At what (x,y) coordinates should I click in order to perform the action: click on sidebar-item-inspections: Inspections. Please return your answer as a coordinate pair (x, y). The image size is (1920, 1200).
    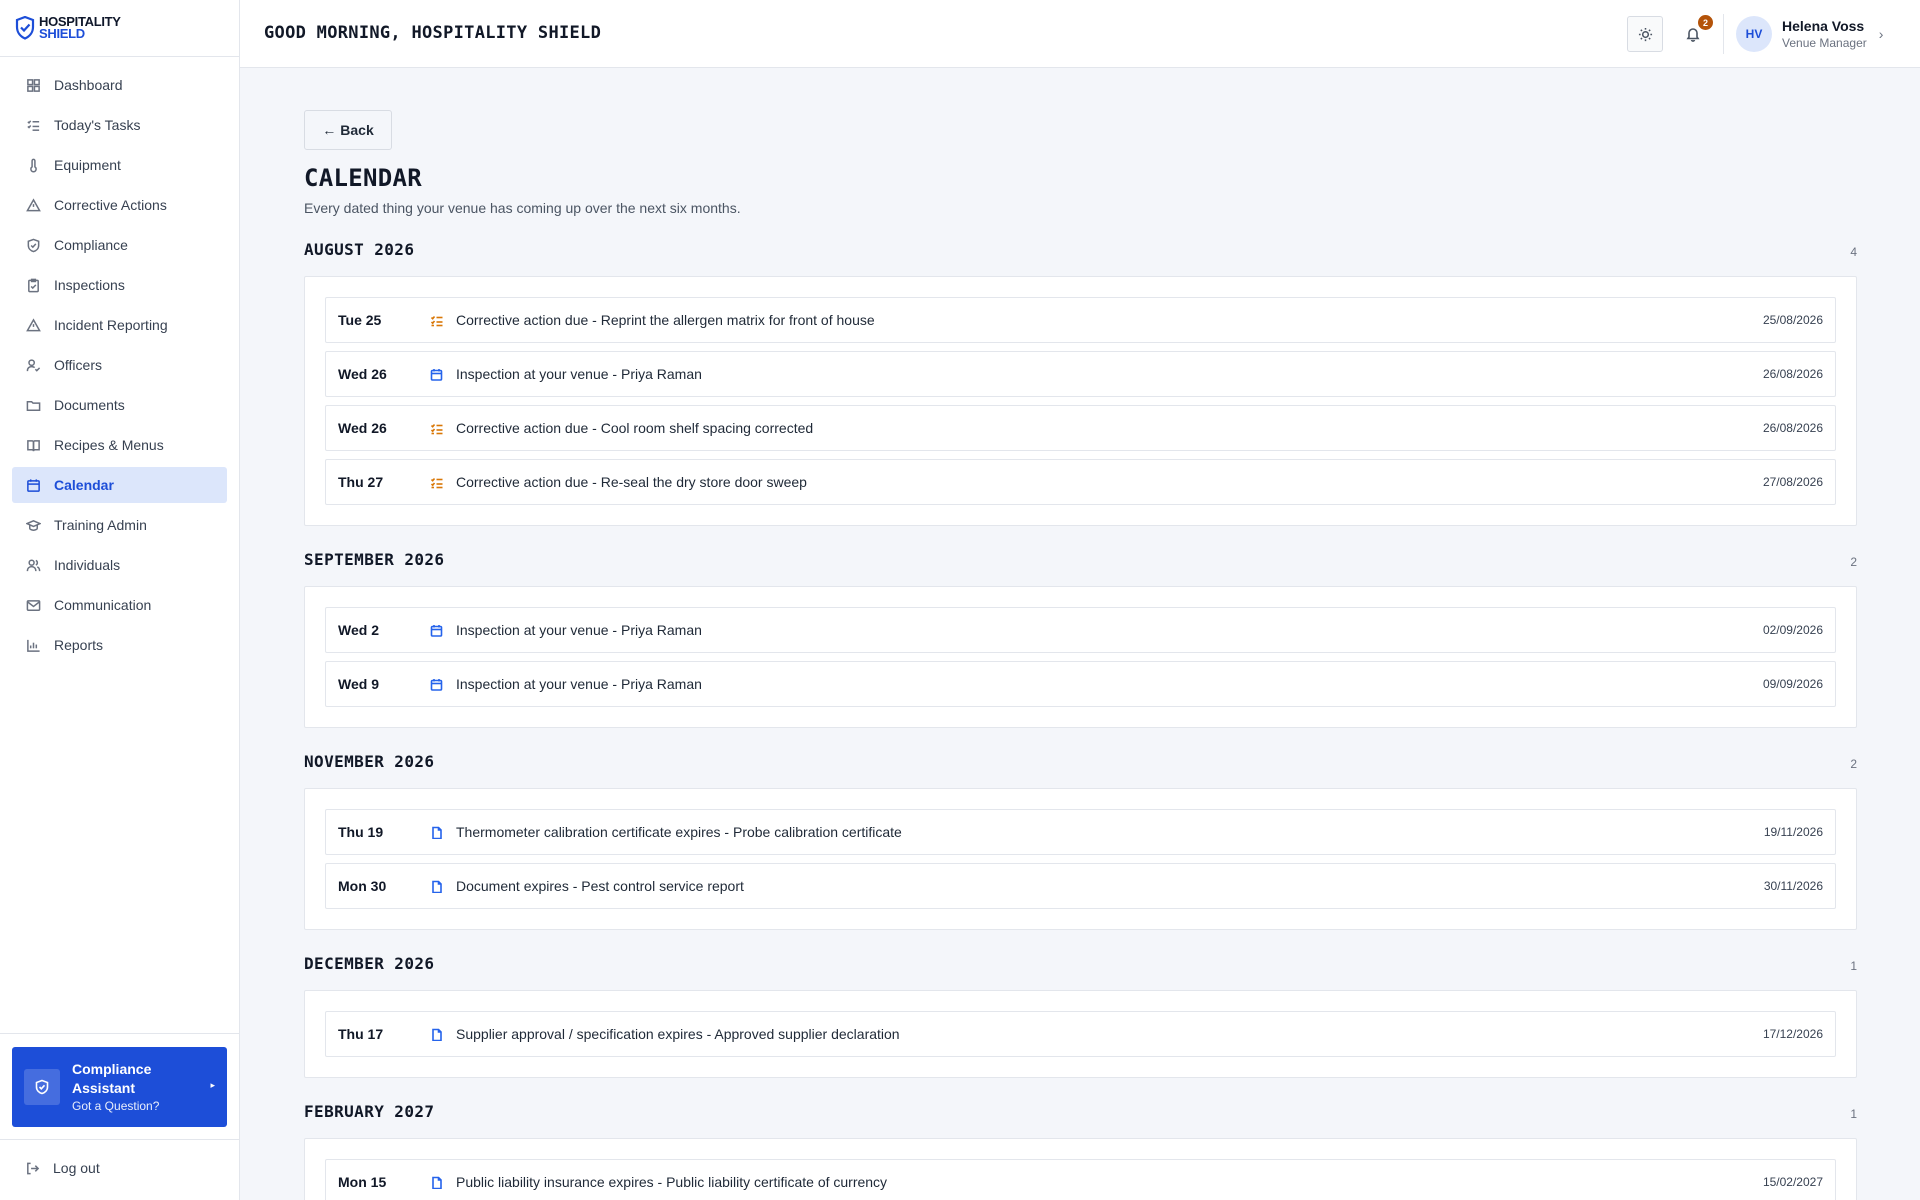
    Looking at the image, I should click on (119, 285).